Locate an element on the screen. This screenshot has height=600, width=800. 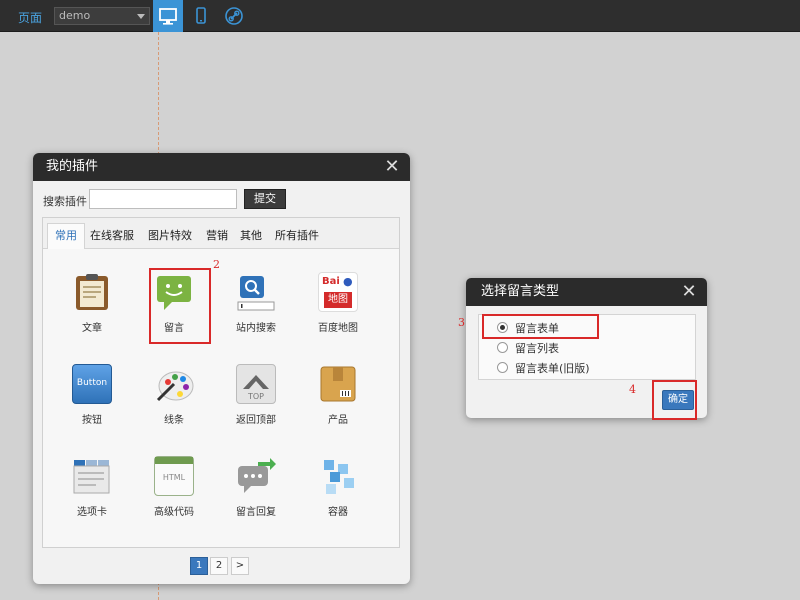
tabs-icon is located at coordinates (92, 476).